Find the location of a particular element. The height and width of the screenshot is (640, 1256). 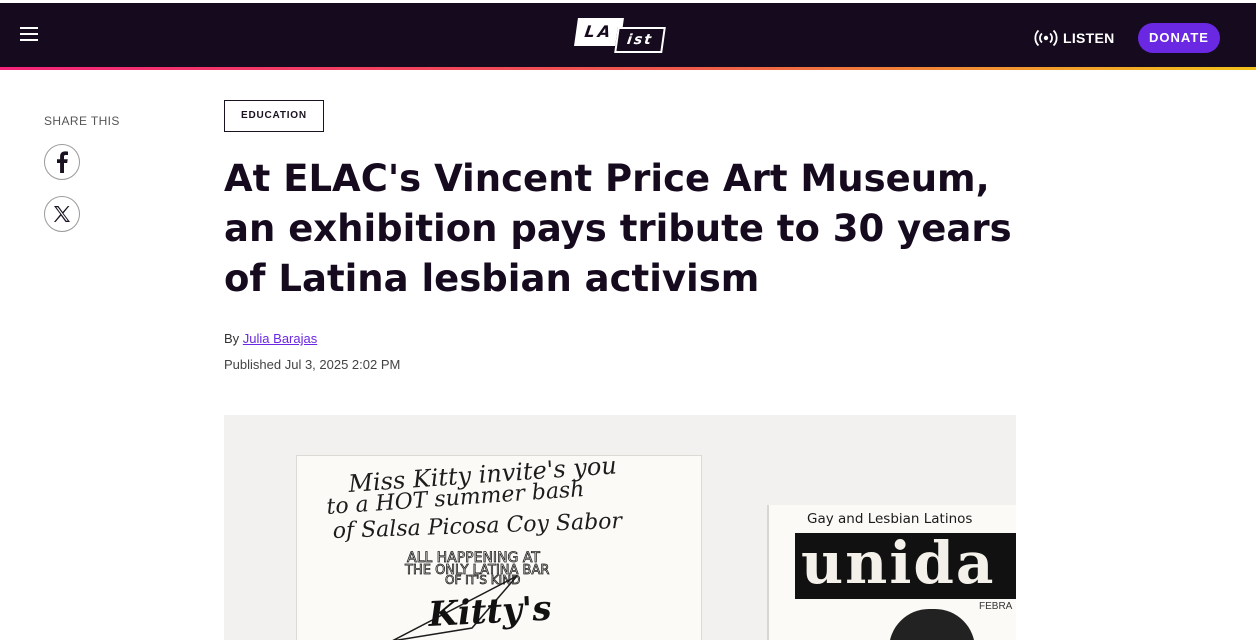

category-tag: EDUCATION is located at coordinates (274, 116).